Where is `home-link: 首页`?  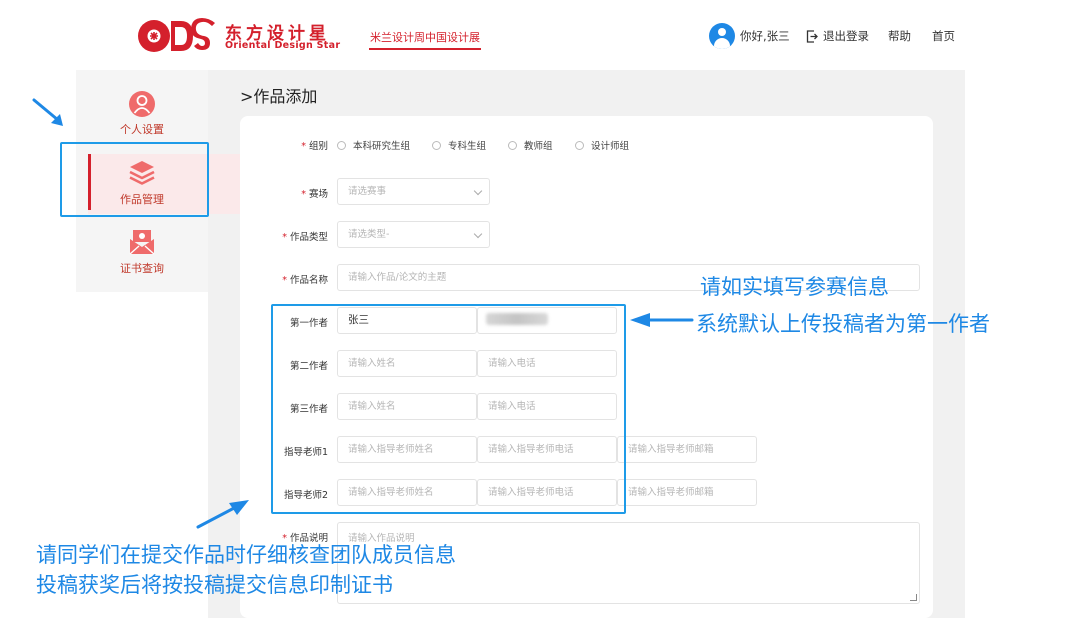 home-link: 首页 is located at coordinates (943, 36).